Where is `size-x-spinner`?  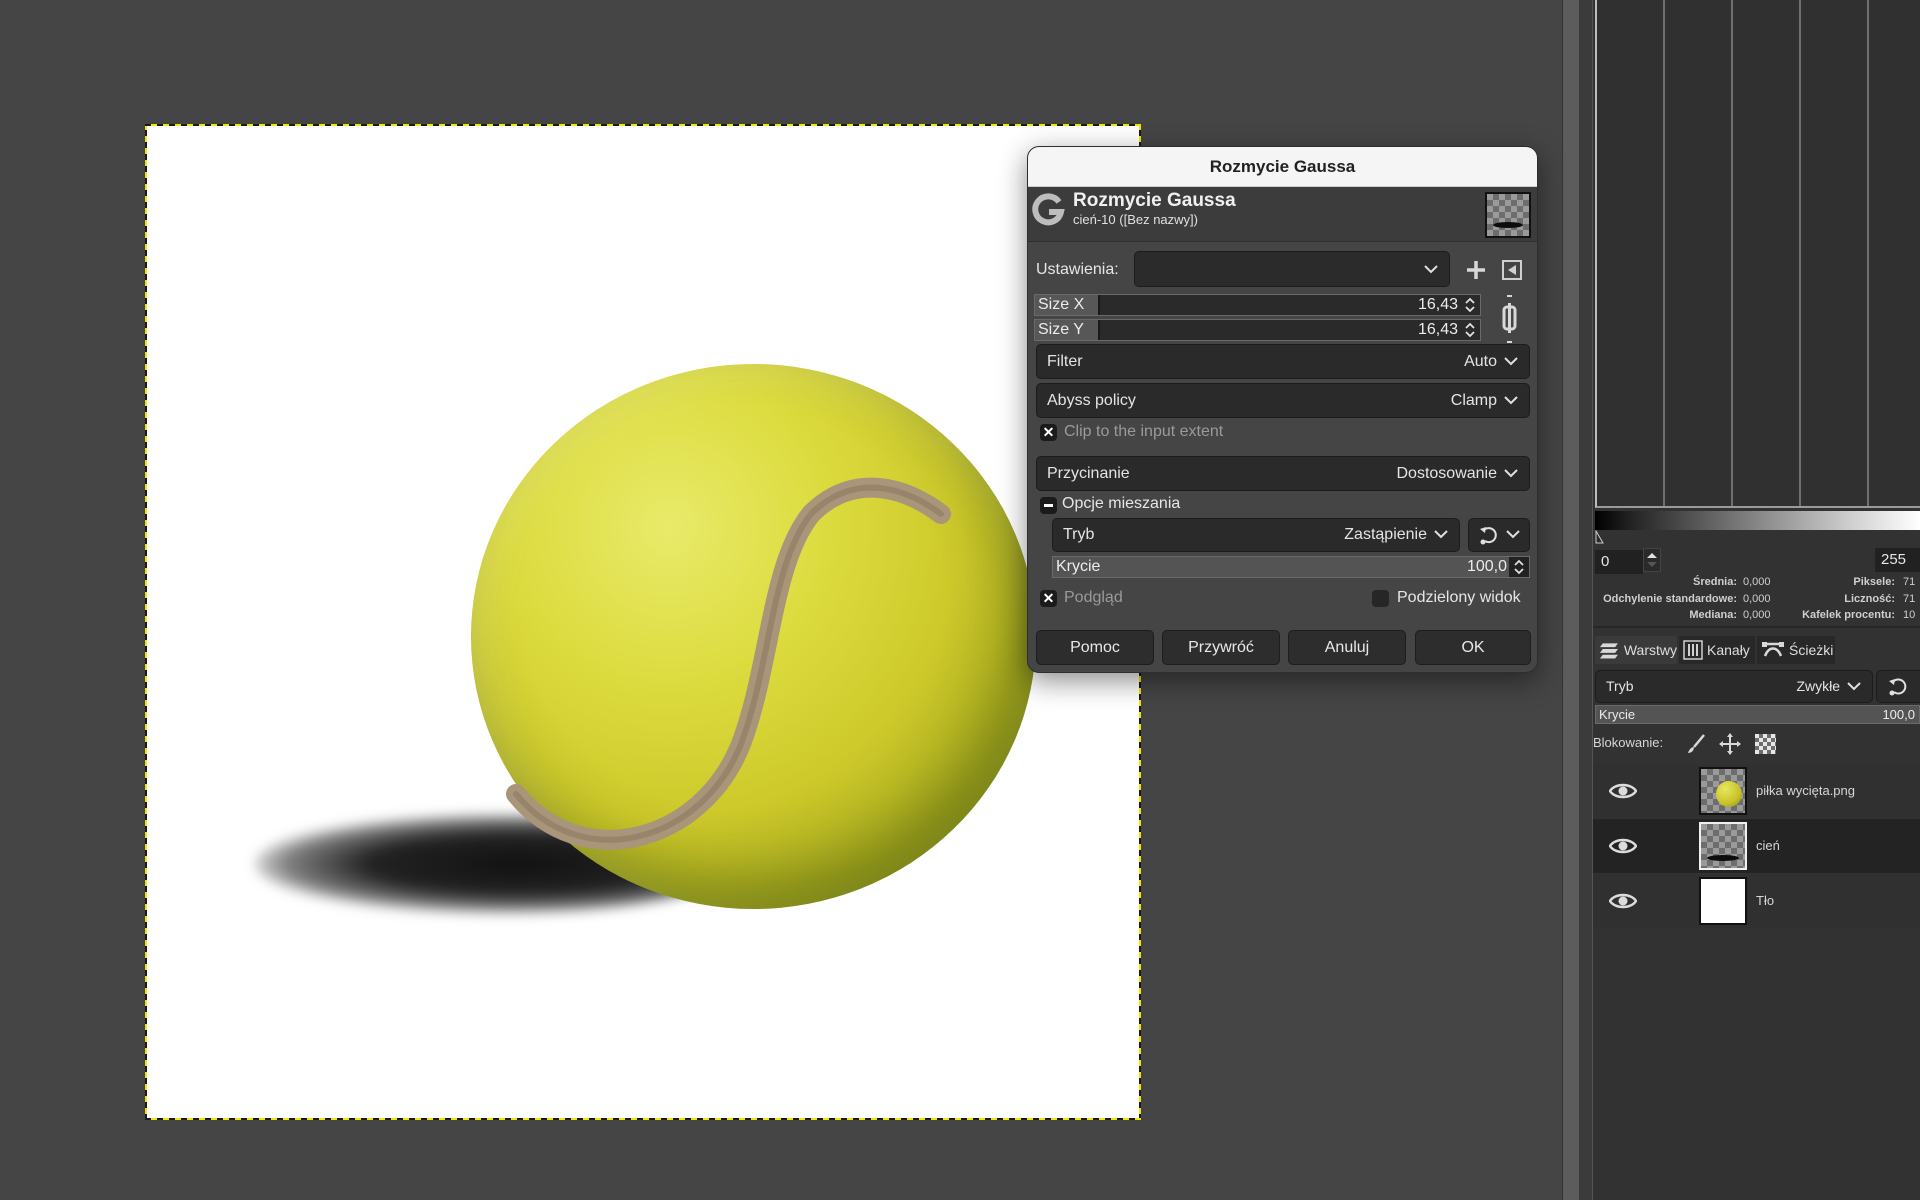 size-x-spinner is located at coordinates (1470, 305).